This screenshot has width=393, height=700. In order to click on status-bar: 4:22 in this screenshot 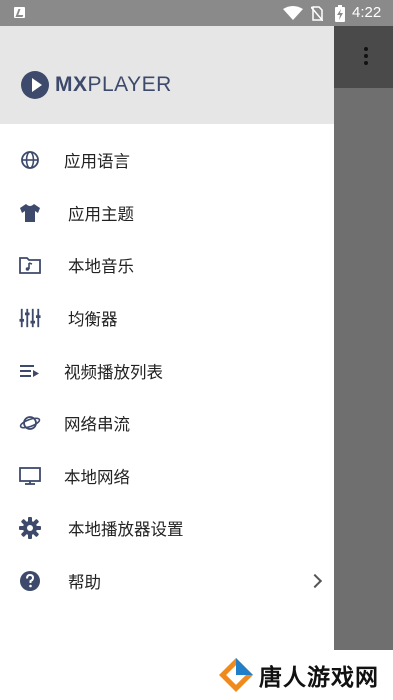, I will do `click(196, 13)`.